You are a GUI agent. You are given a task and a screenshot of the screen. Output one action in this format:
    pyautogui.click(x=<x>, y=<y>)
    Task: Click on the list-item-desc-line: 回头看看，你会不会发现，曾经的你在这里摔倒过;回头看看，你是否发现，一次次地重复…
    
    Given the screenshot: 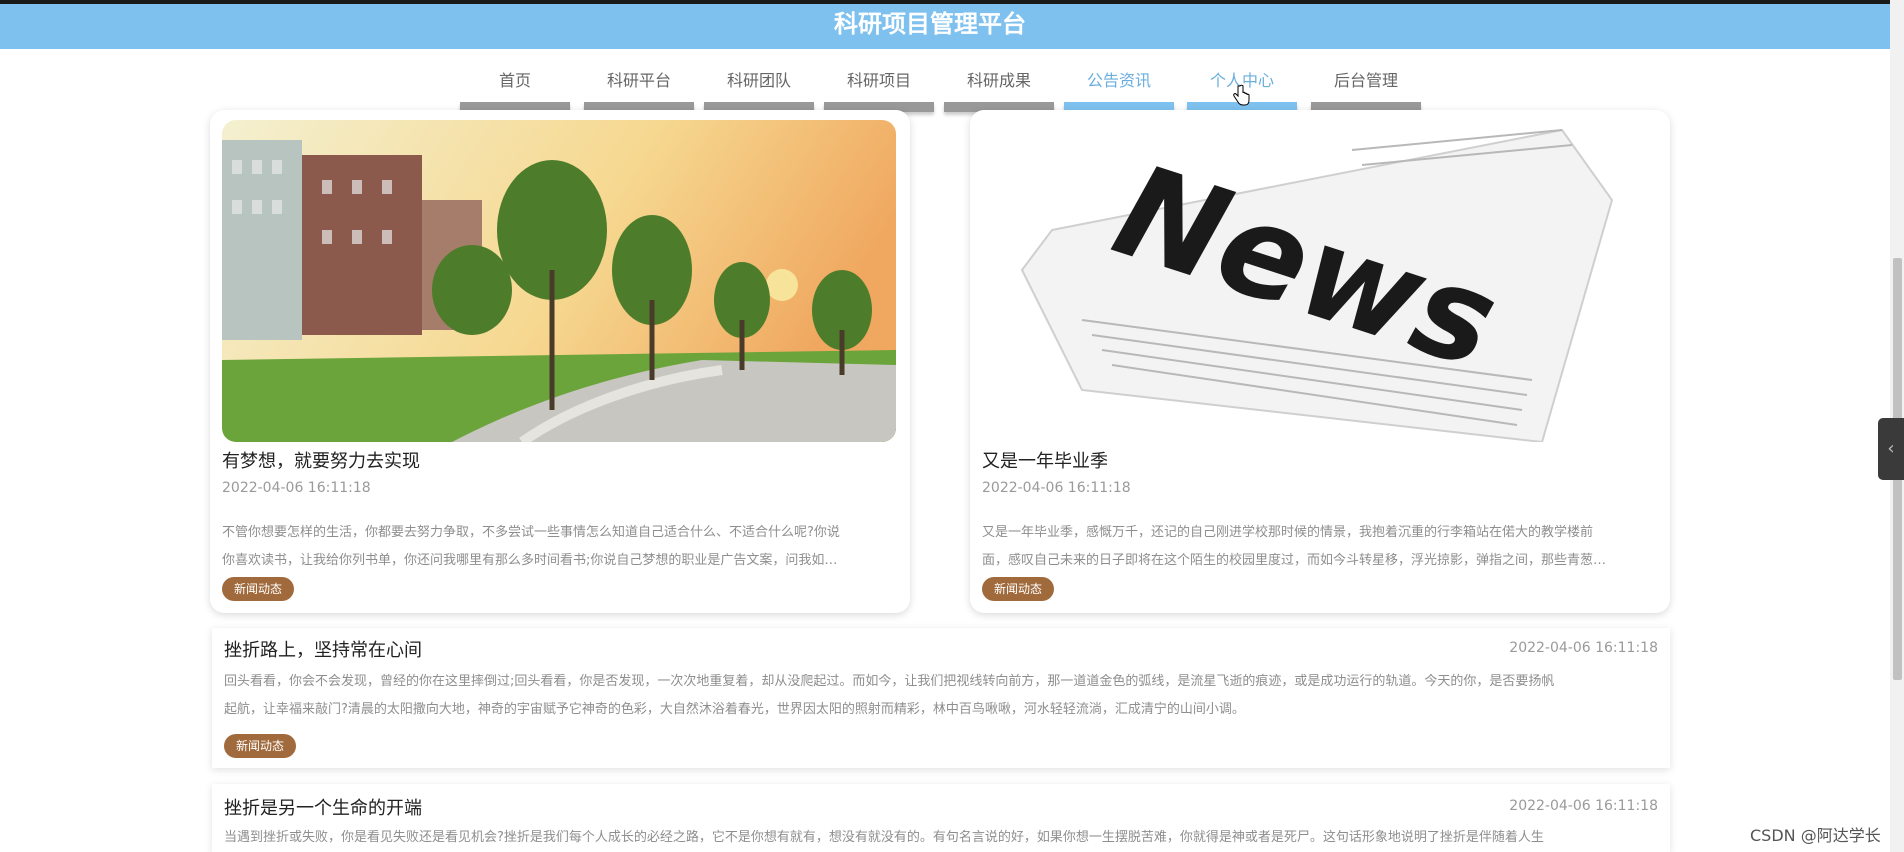 What is the action you would take?
    pyautogui.click(x=889, y=681)
    